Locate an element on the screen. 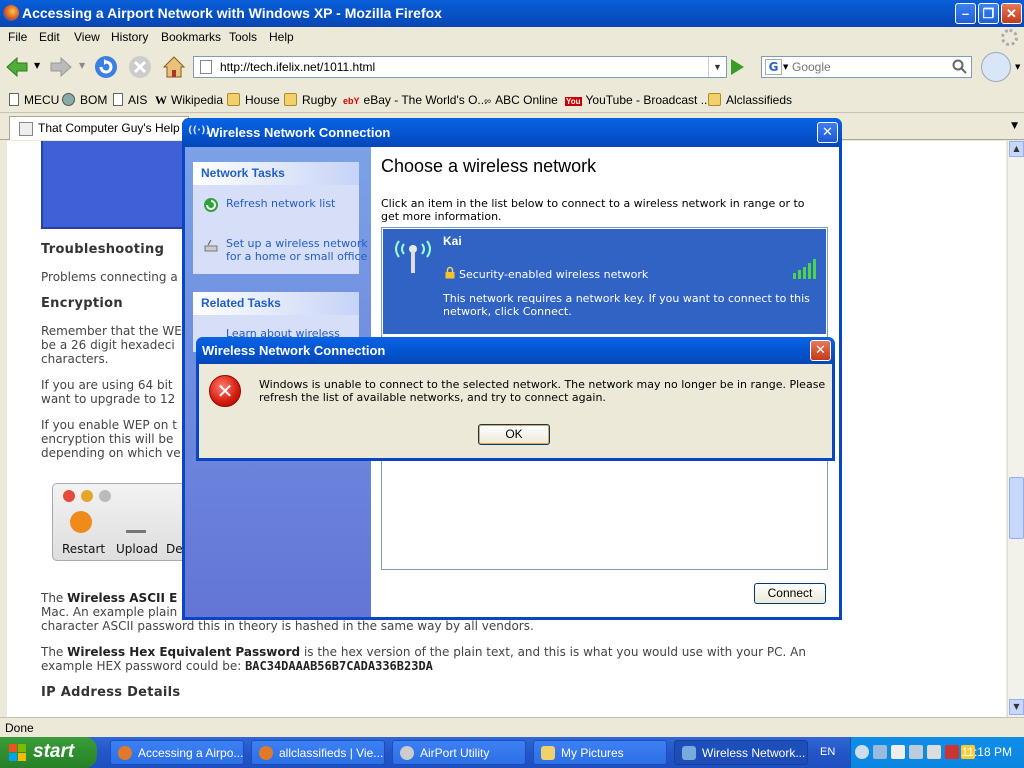  hex-prefix: The is located at coordinates (54, 652).